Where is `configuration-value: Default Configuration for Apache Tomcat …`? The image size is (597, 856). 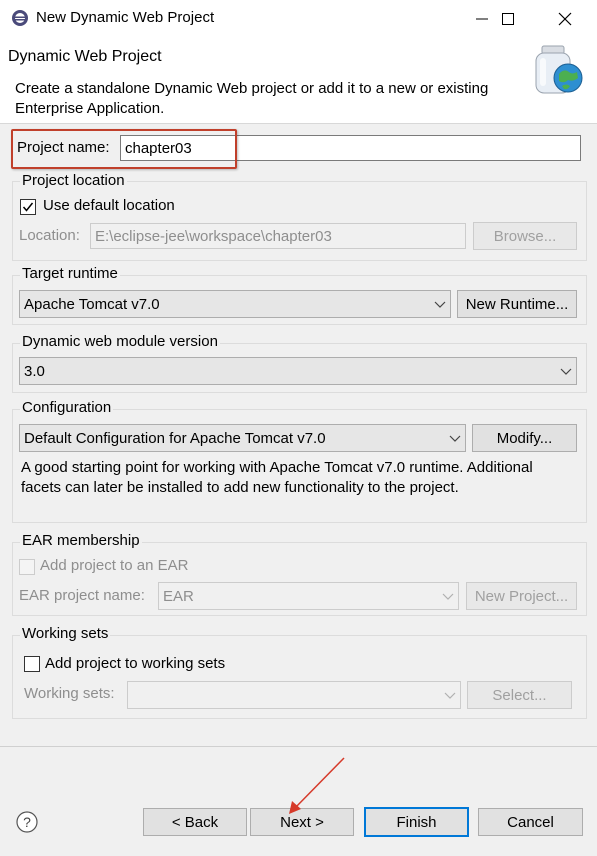
configuration-value: Default Configuration for Apache Tomcat … is located at coordinates (175, 438).